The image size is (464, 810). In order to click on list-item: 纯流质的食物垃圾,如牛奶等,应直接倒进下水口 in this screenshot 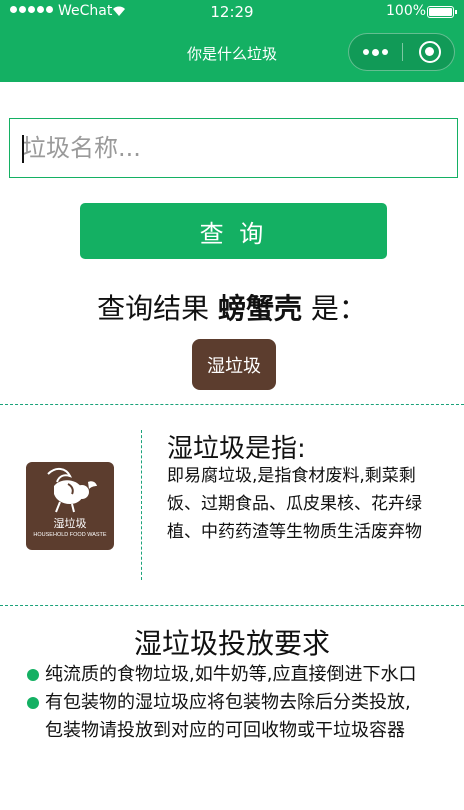, I will do `click(227, 675)`.